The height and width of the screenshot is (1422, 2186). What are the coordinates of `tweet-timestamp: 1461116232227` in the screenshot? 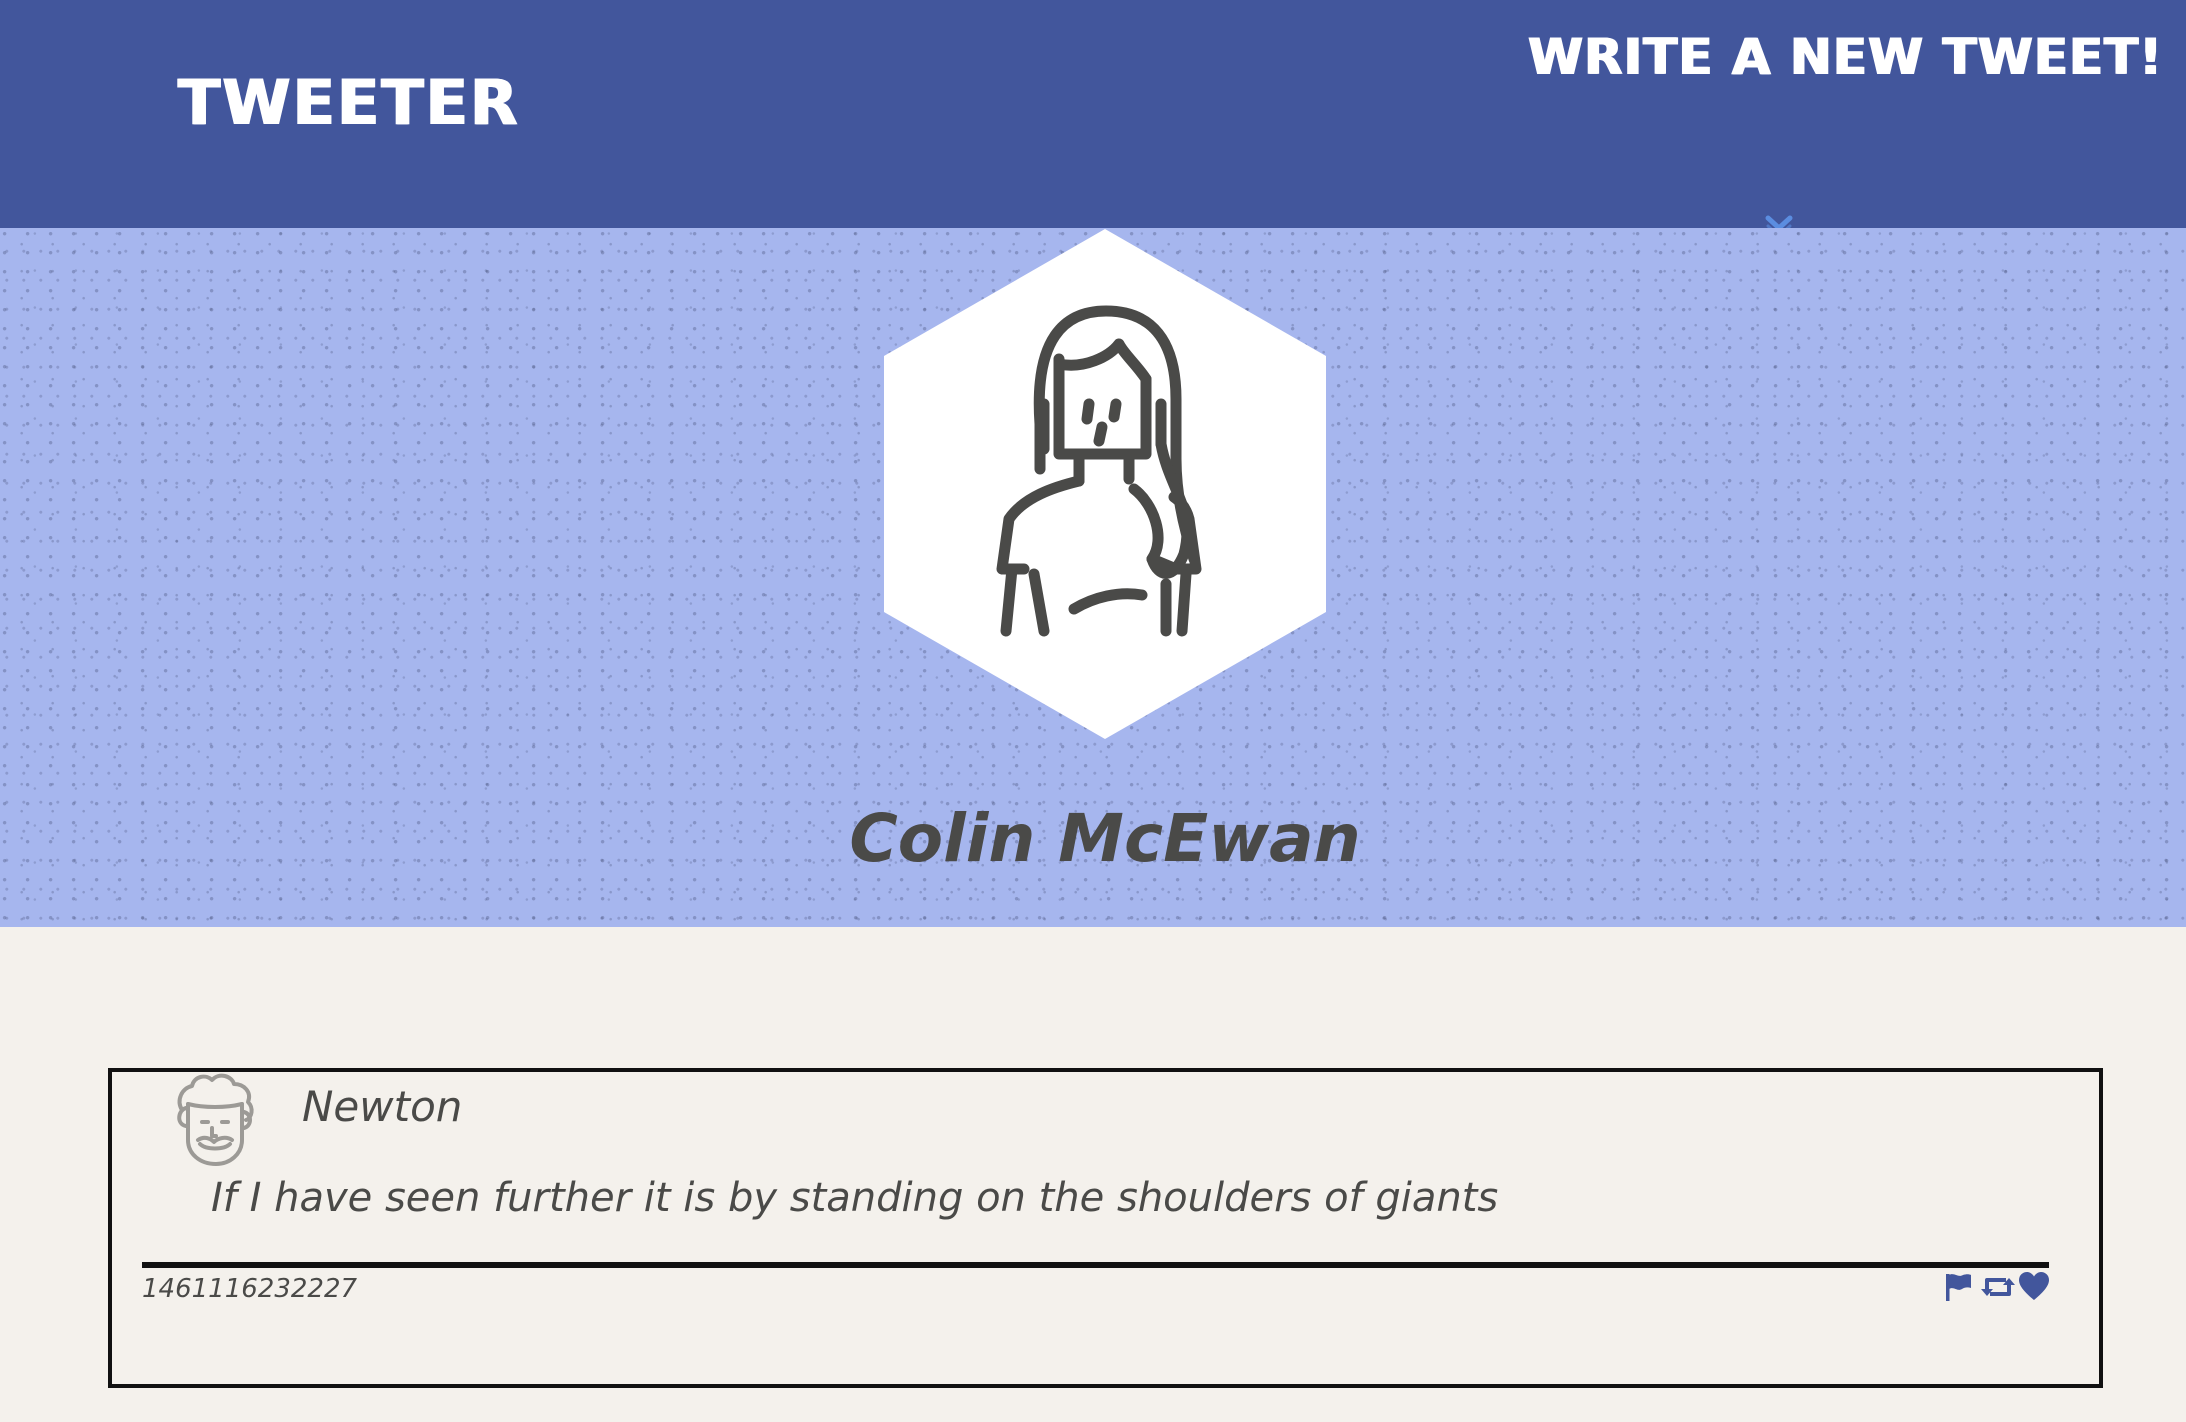 It's located at (250, 1289).